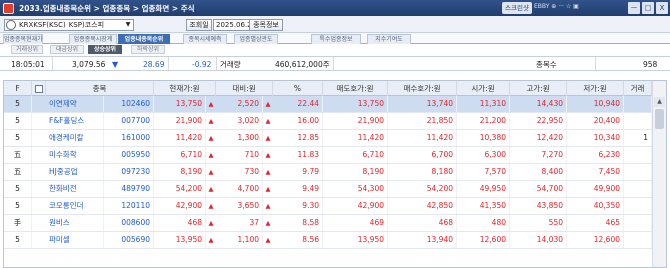 This screenshot has height=268, width=670. What do you see at coordinates (298, 88) in the screenshot?
I see `col-pct: %` at bounding box center [298, 88].